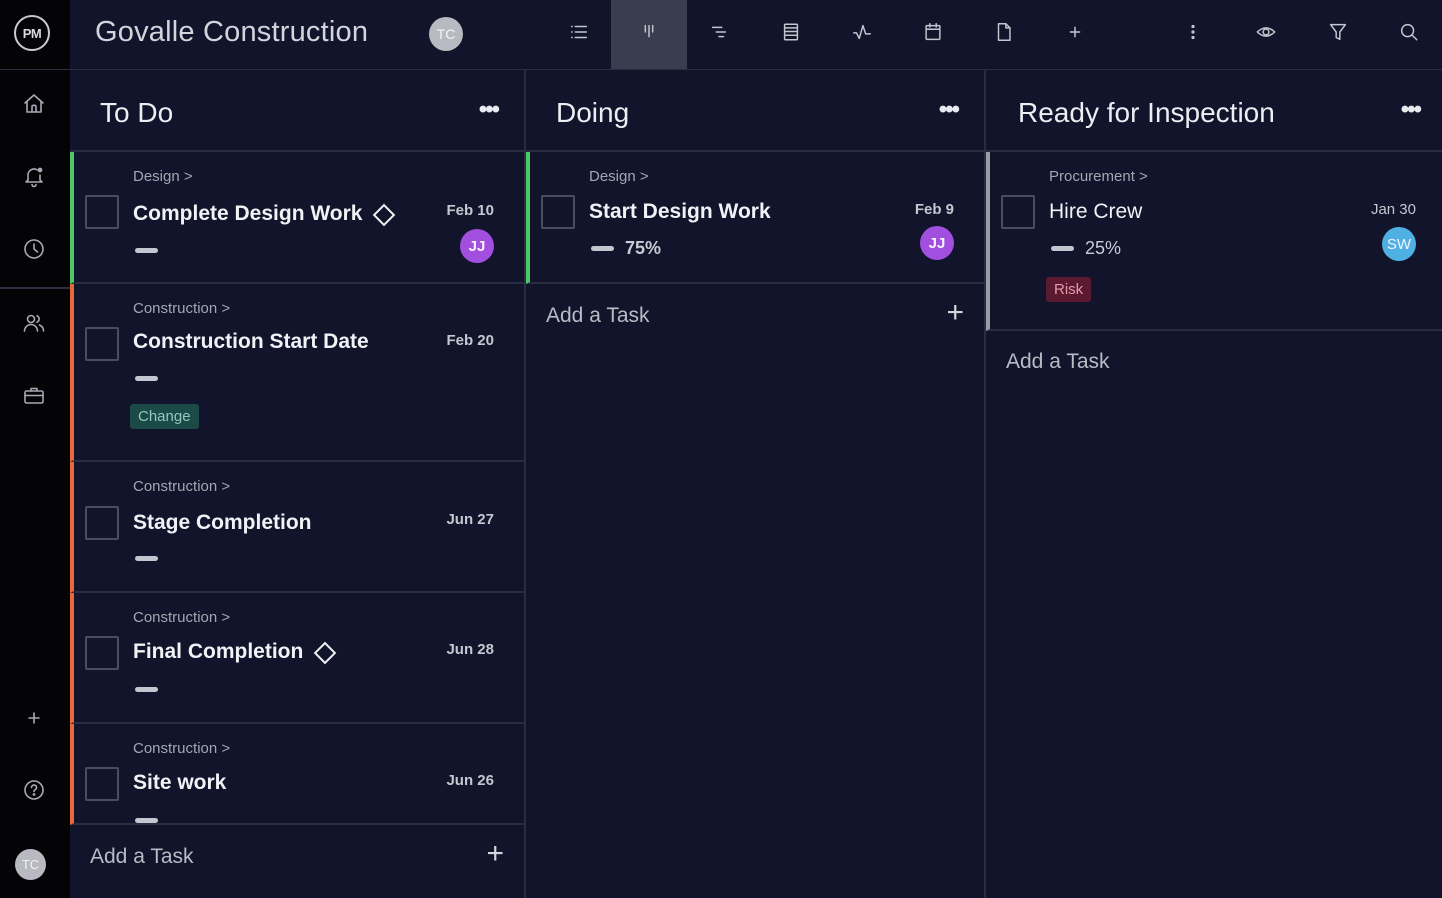 The image size is (1442, 898). What do you see at coordinates (251, 342) in the screenshot?
I see `task-name: Construction Start Date` at bounding box center [251, 342].